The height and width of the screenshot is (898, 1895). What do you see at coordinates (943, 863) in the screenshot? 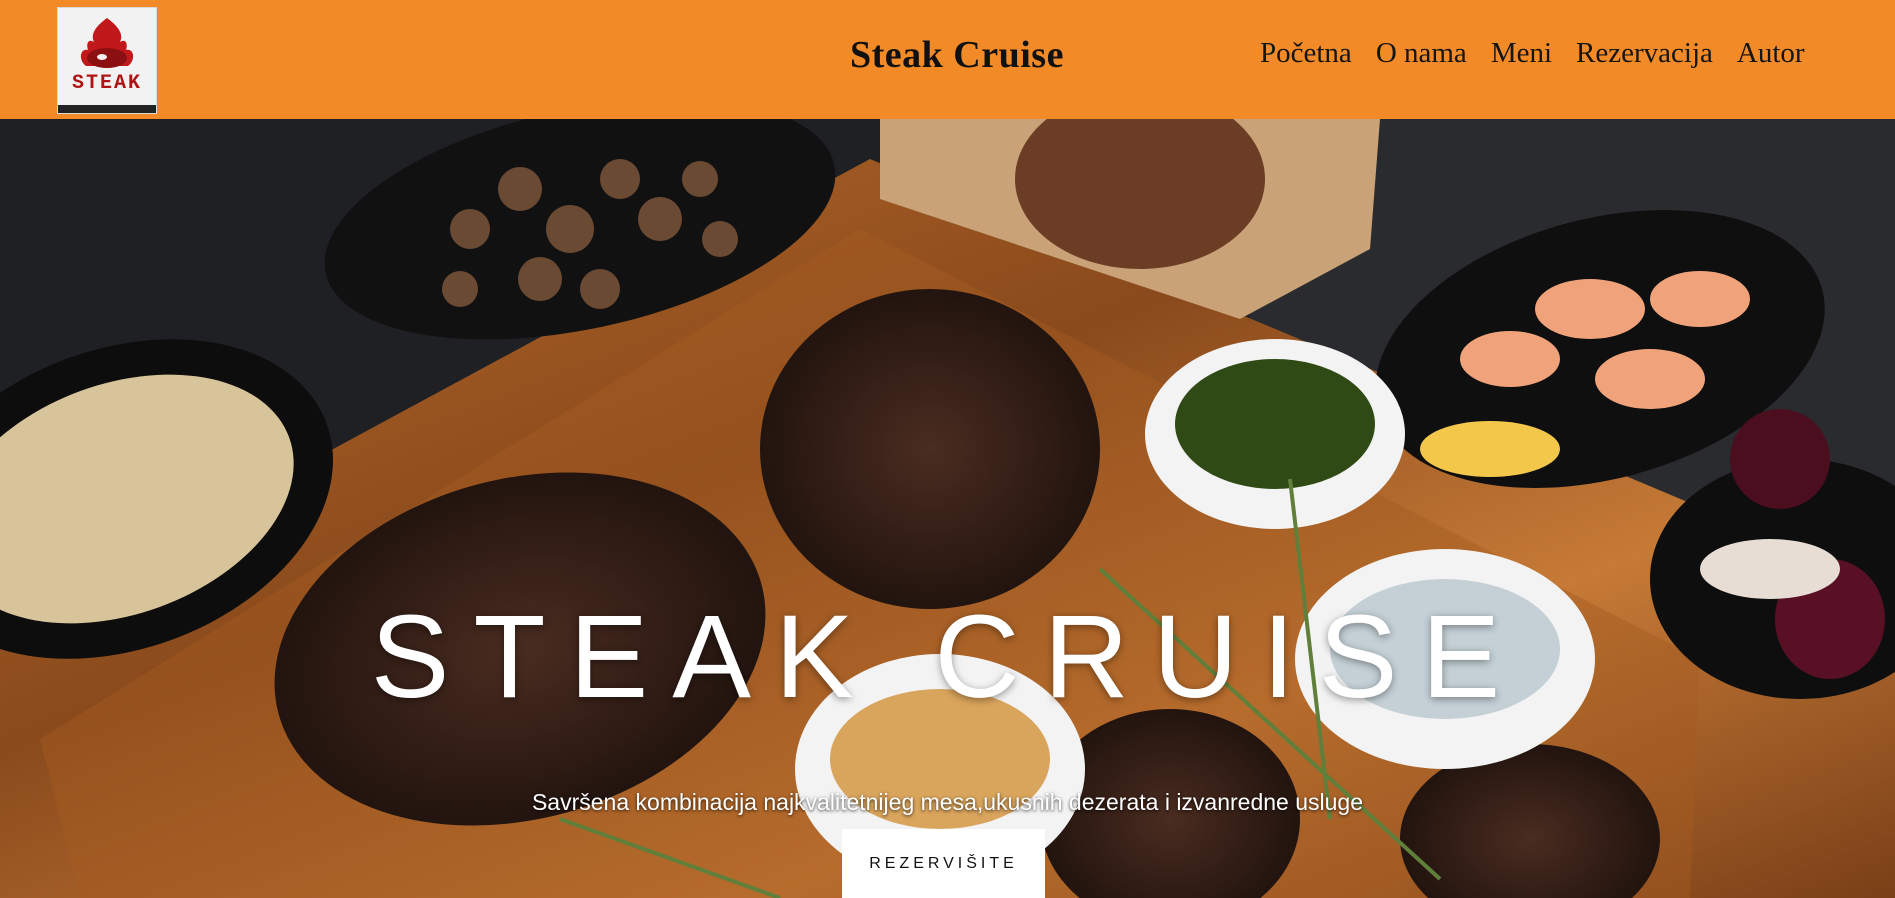
I see `reserve-button: REZERVIŠITE` at bounding box center [943, 863].